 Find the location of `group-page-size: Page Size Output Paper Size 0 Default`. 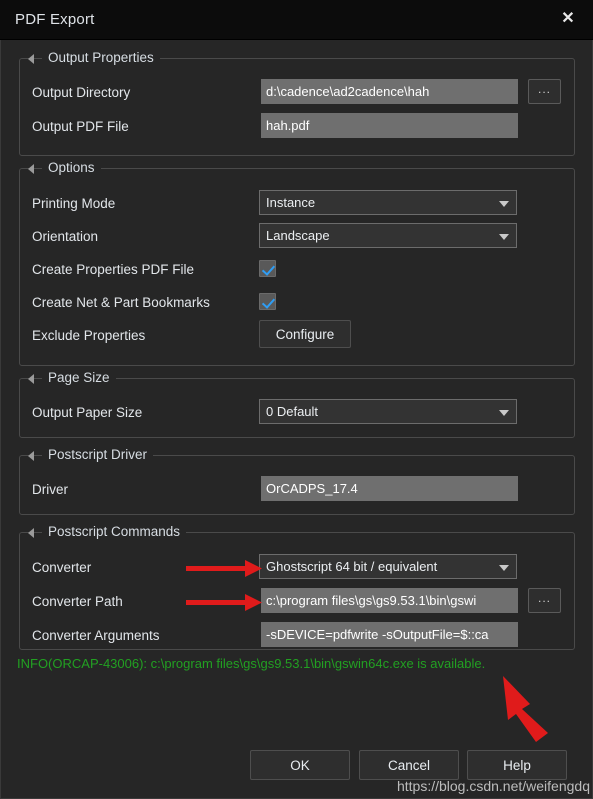

group-page-size: Page Size Output Paper Size 0 Default is located at coordinates (297, 404).